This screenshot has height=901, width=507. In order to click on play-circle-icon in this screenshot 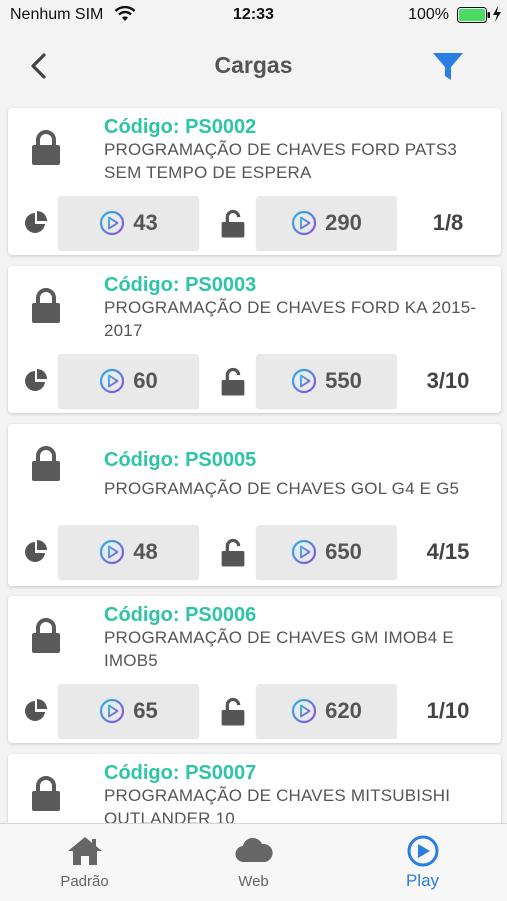, I will do `click(422, 851)`.